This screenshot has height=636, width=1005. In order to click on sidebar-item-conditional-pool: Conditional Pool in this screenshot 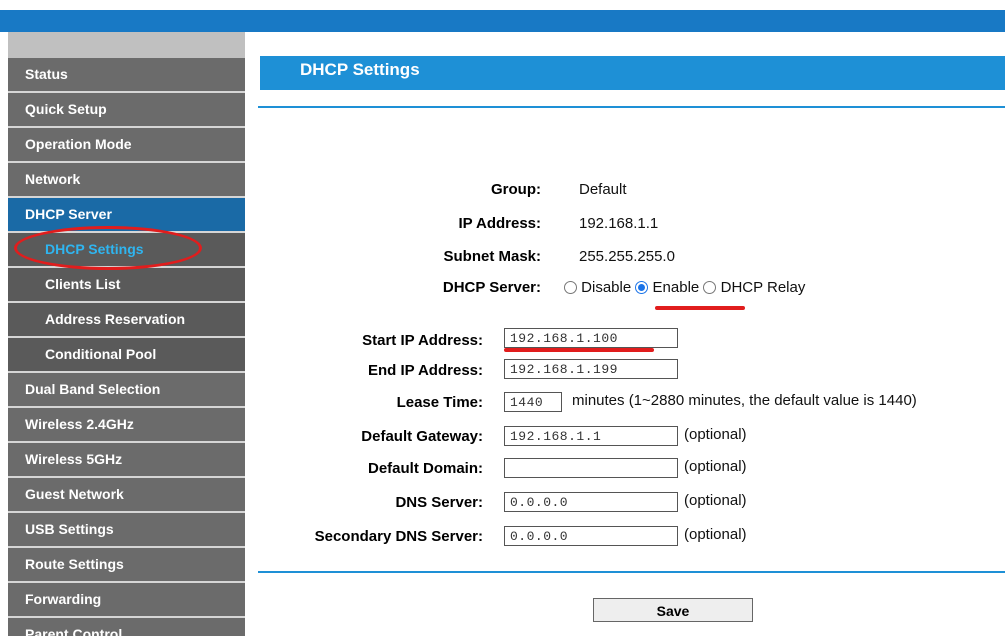, I will do `click(126, 355)`.